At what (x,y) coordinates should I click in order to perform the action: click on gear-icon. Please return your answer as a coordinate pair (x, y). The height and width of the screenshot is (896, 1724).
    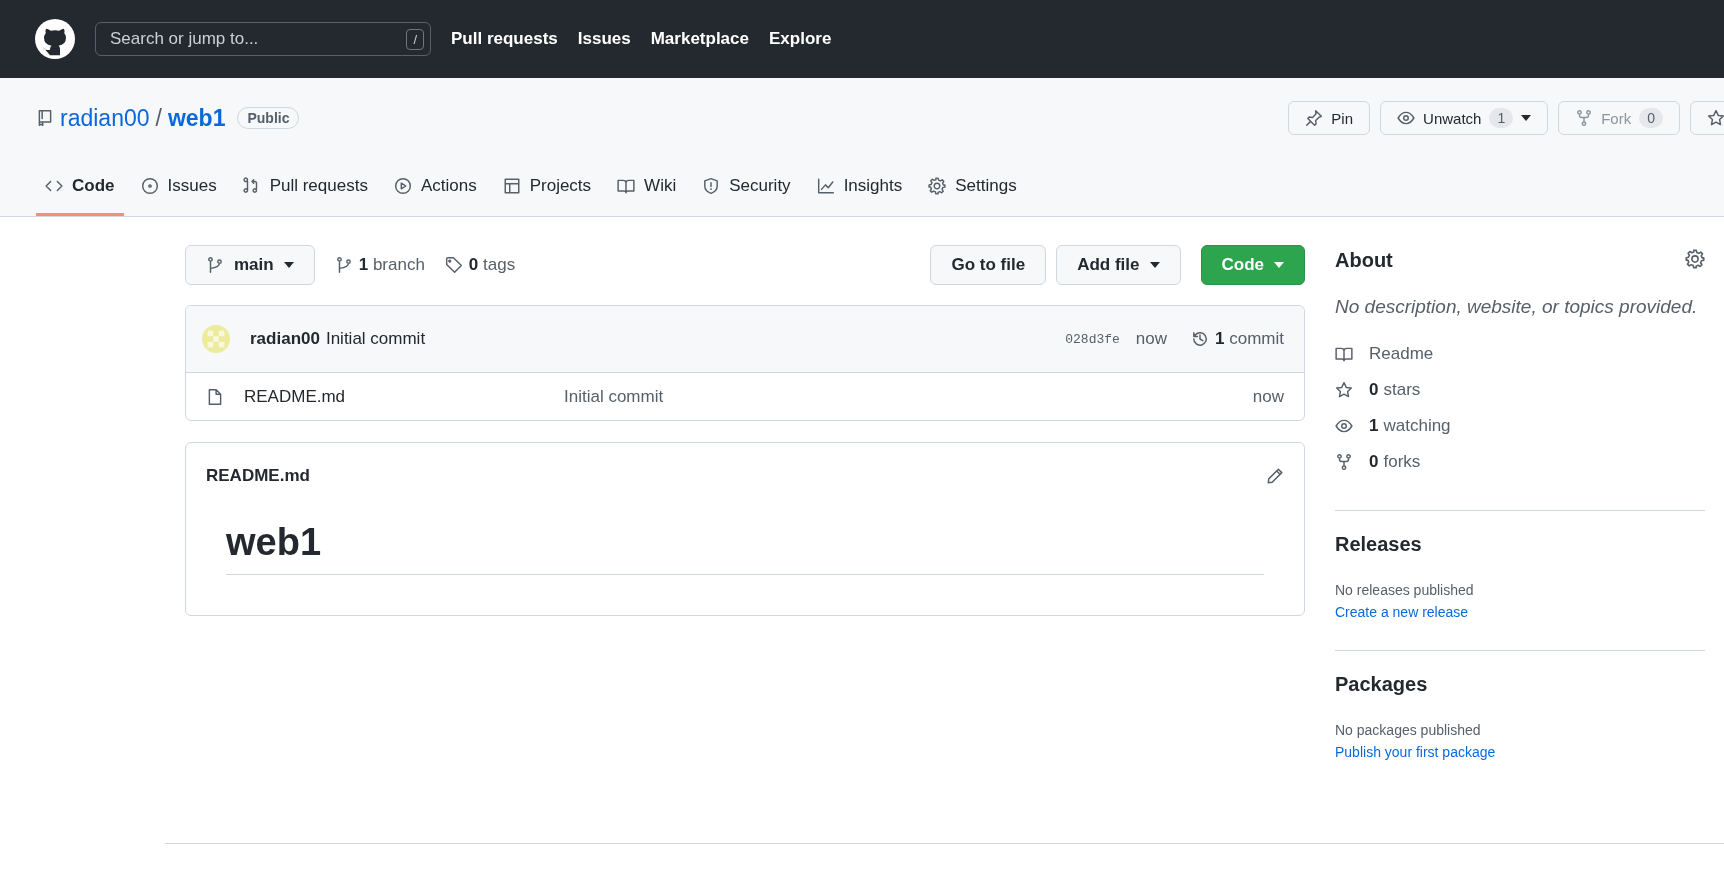
    Looking at the image, I should click on (937, 185).